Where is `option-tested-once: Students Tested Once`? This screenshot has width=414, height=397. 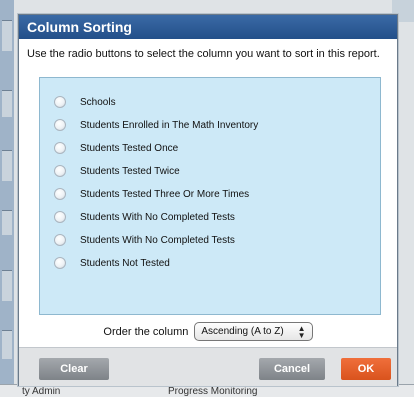
option-tested-once: Students Tested Once is located at coordinates (116, 148).